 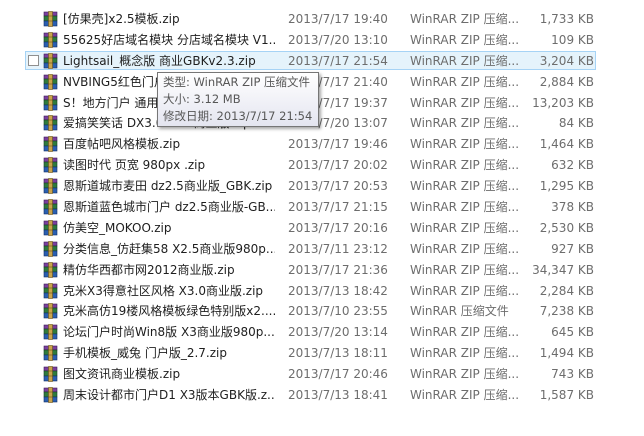 What do you see at coordinates (576, 123) in the screenshot?
I see `file-size: 84 KB` at bounding box center [576, 123].